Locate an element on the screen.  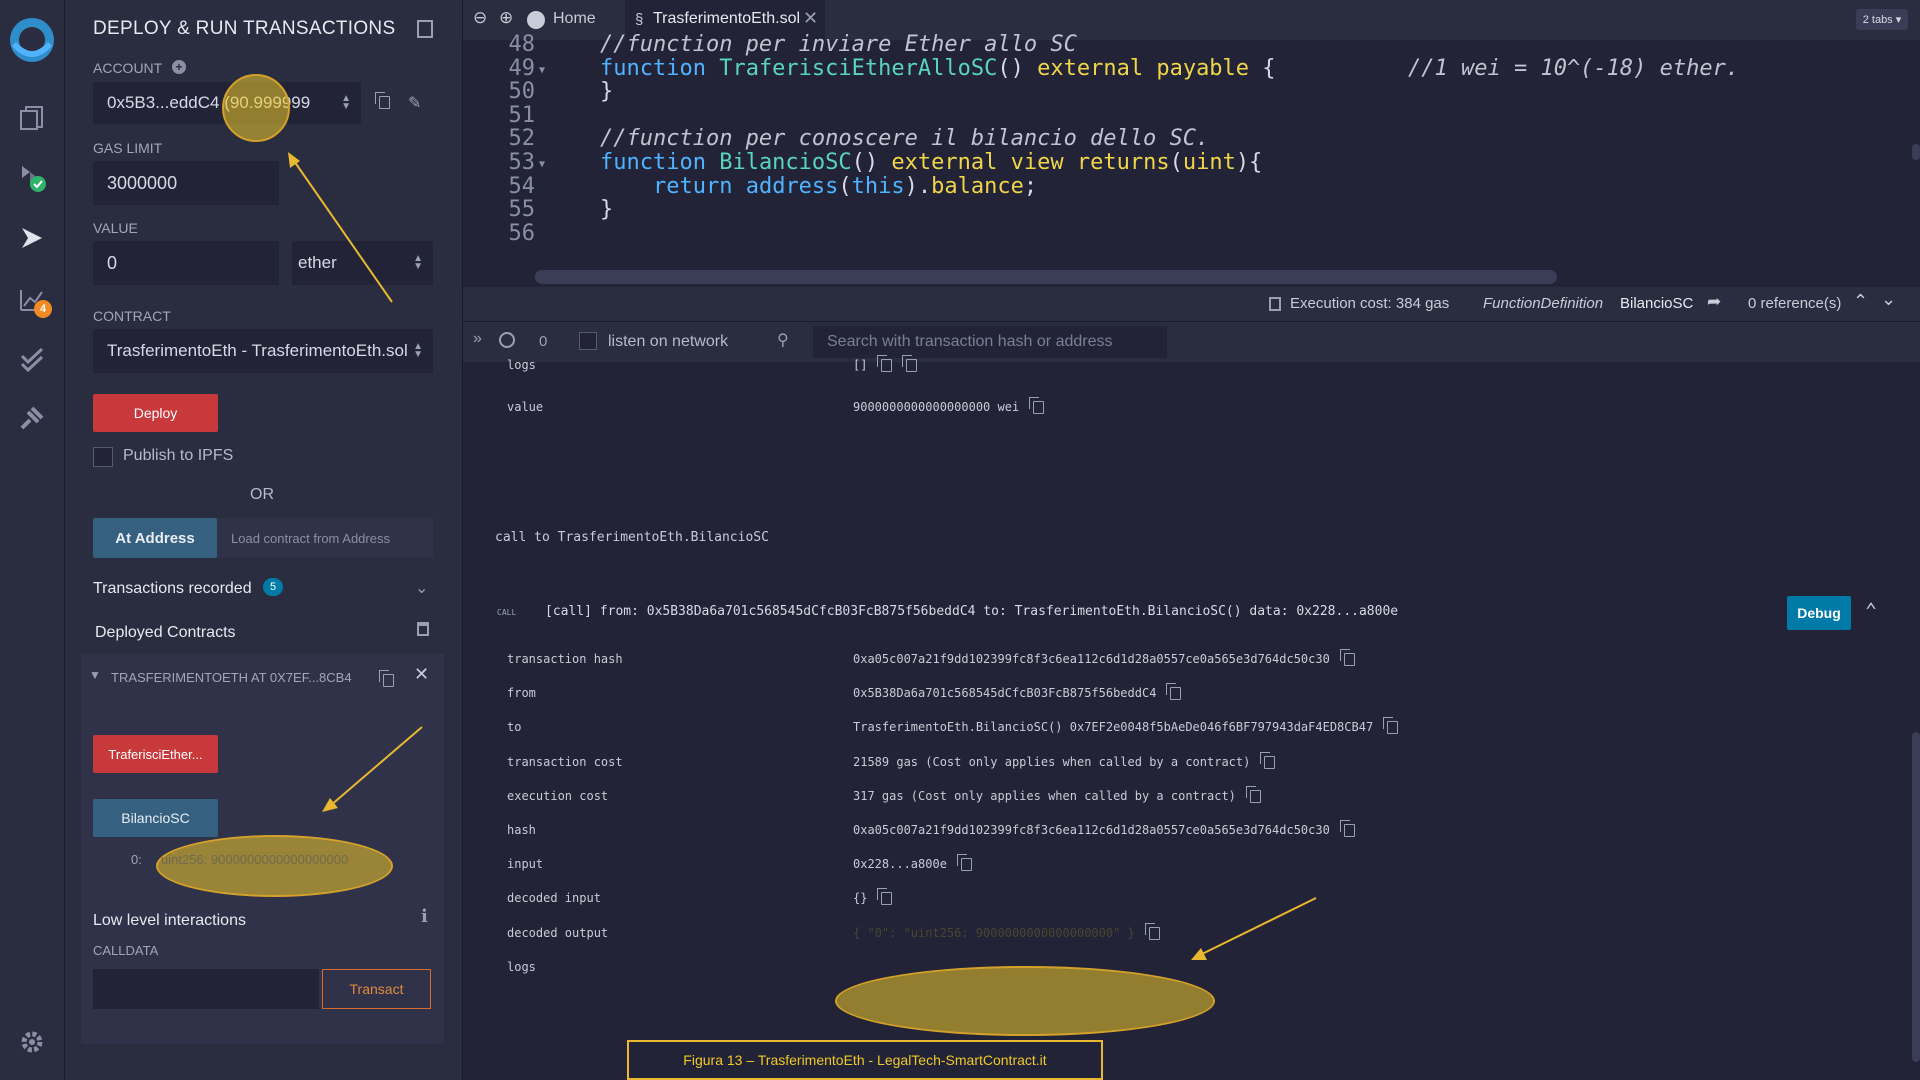
instance-chevron-icon: ▼ is located at coordinates (95, 675).